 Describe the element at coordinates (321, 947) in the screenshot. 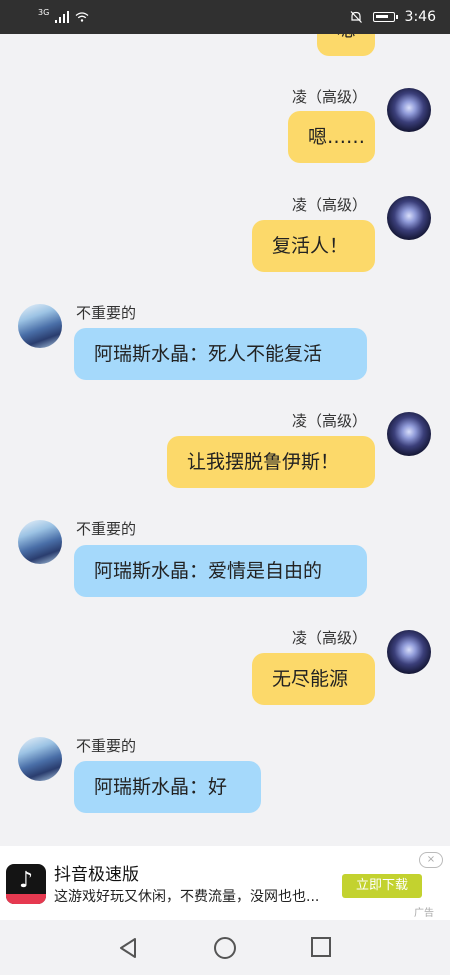

I see `recent-apps-icon` at that location.